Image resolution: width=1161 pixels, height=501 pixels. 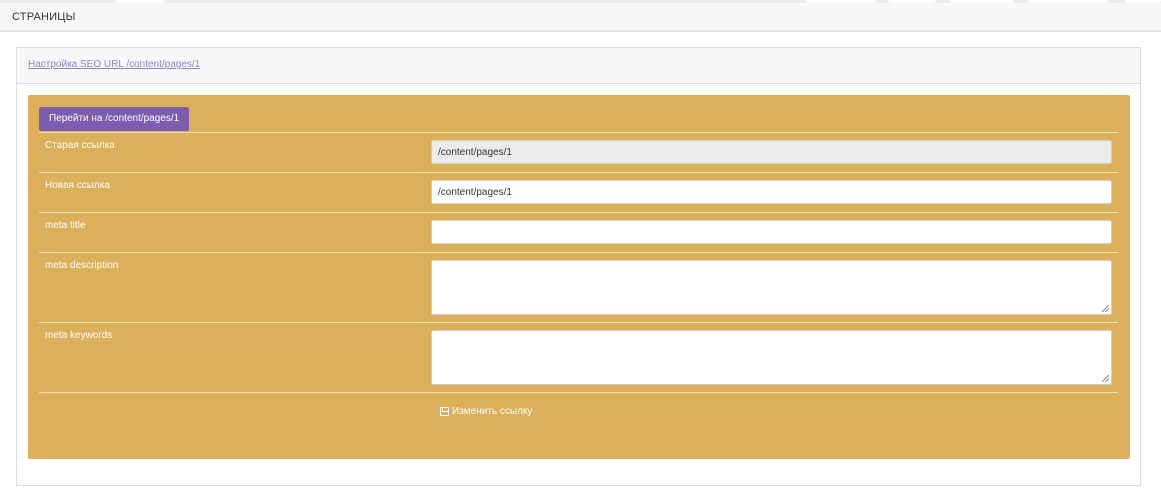 What do you see at coordinates (114, 64) in the screenshot?
I see `seo-settings-link: Настройка SEO URL /content/pages/1` at bounding box center [114, 64].